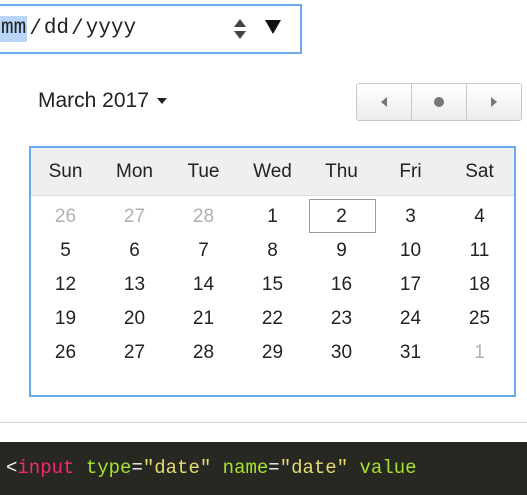  What do you see at coordinates (240, 29) in the screenshot?
I see `spinner-icon` at bounding box center [240, 29].